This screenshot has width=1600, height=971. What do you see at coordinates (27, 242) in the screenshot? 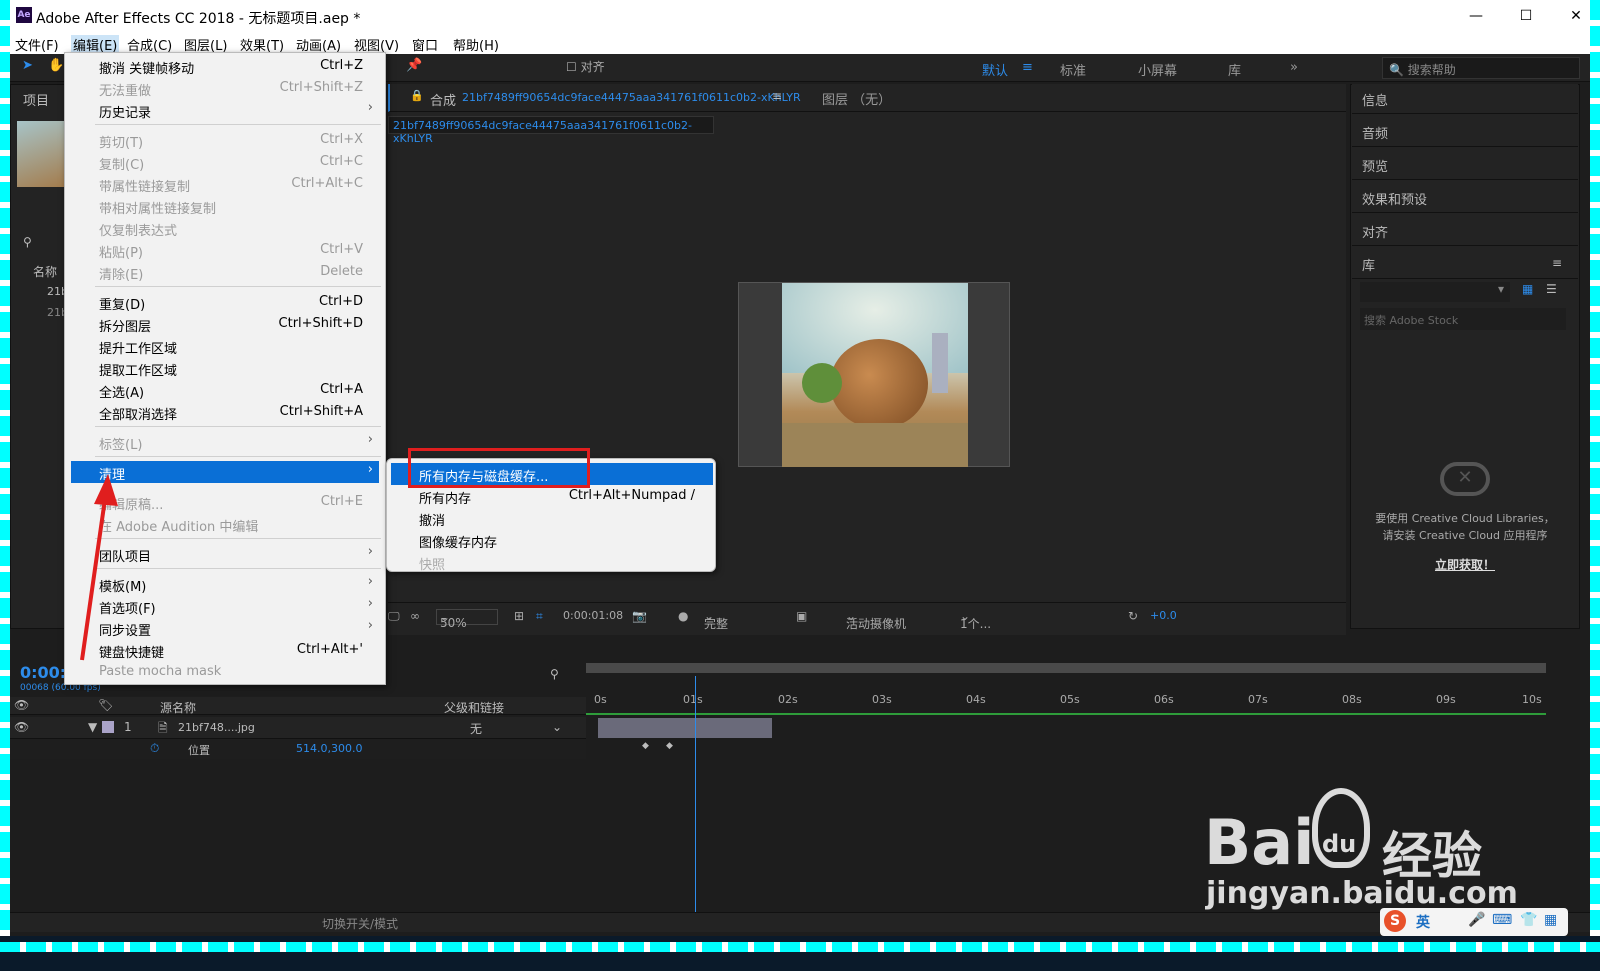
I see `project-search-icon: ⚲` at bounding box center [27, 242].